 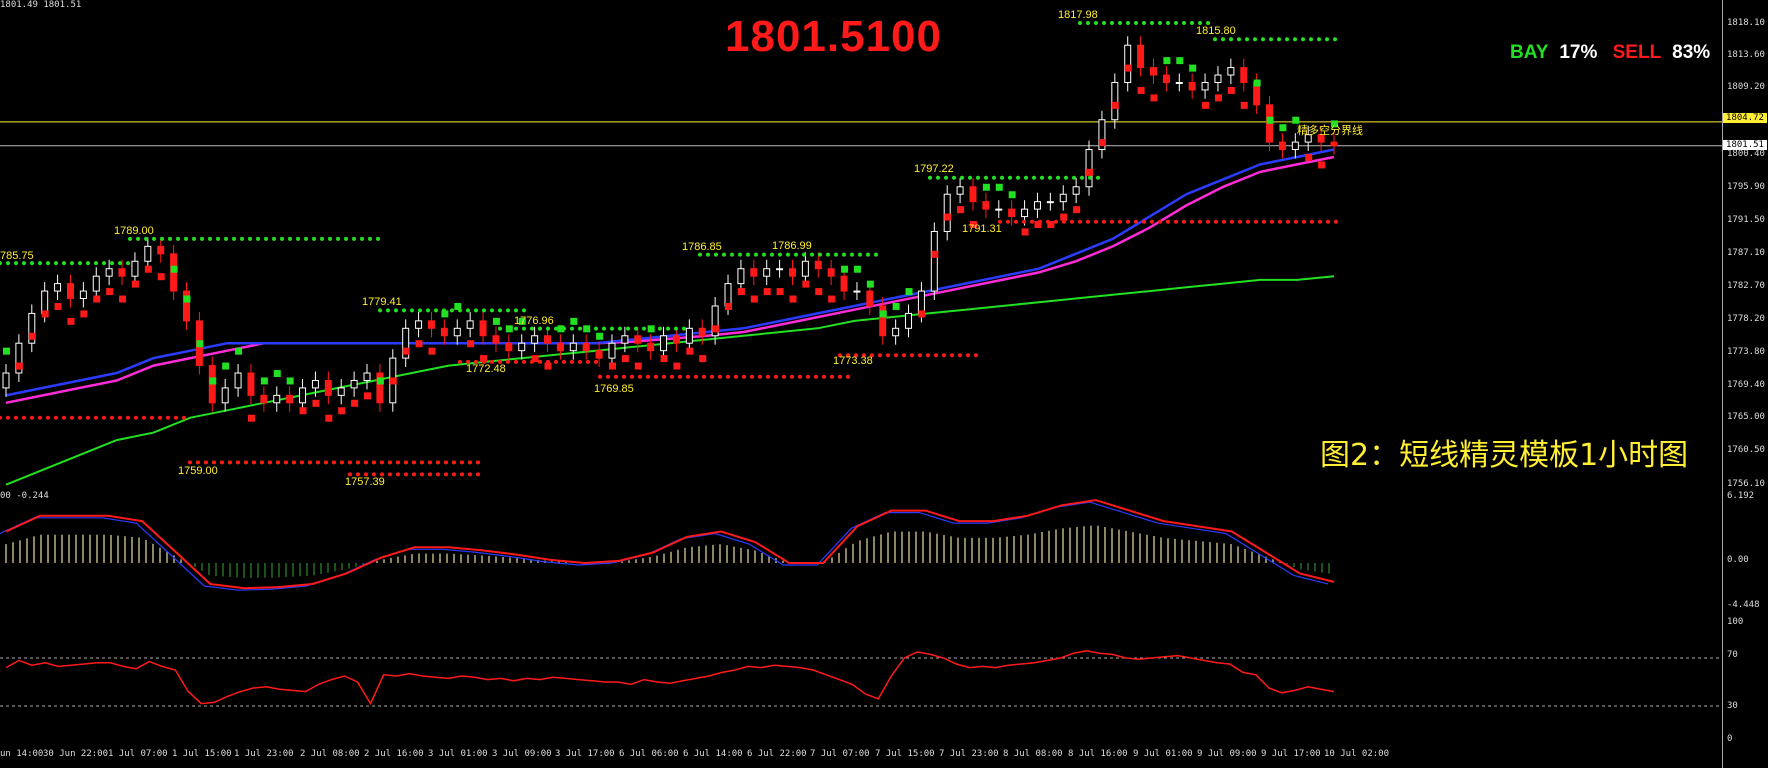 What do you see at coordinates (777, 754) in the screenshot?
I see `time-axis-tick: 6 Jul 22:00` at bounding box center [777, 754].